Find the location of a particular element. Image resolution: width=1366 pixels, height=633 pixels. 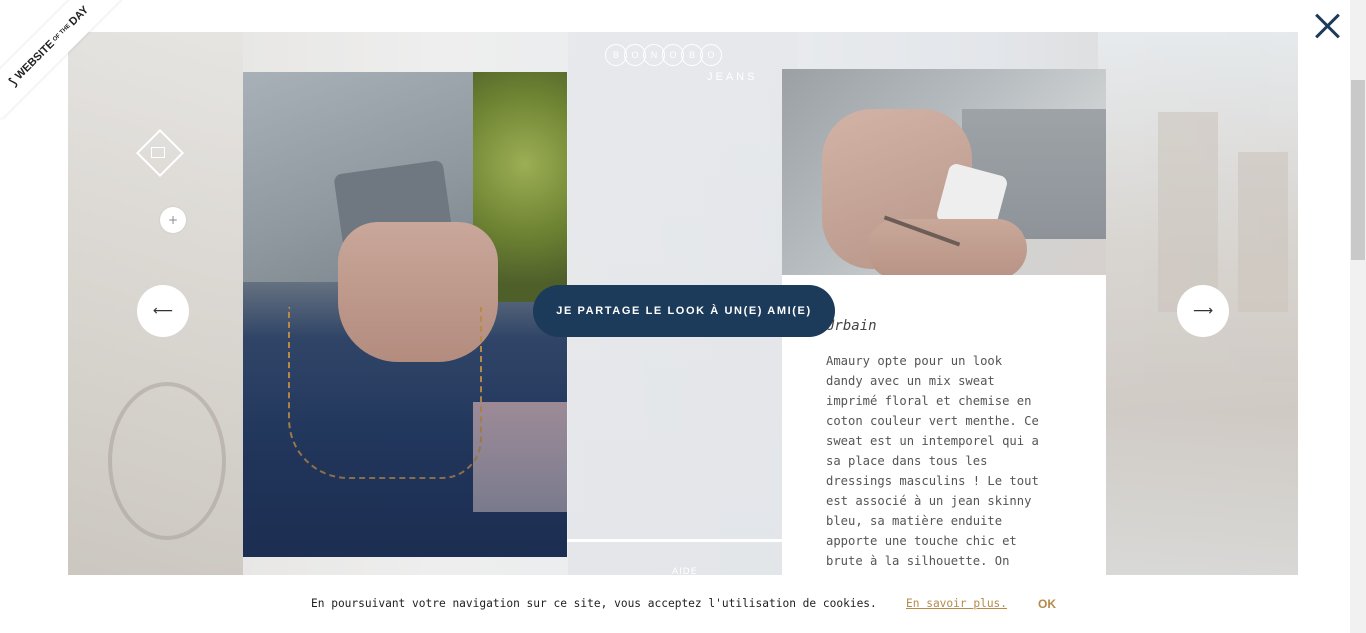

bicycle-wheel-image is located at coordinates (167, 461).